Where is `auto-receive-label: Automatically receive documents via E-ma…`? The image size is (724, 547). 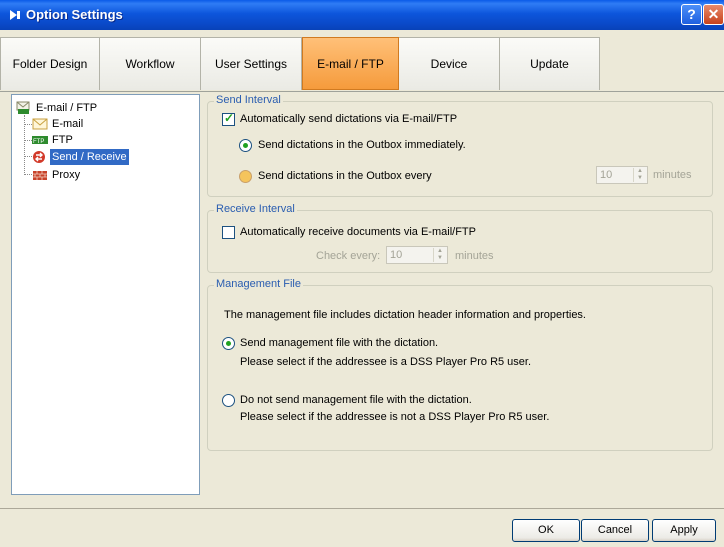 auto-receive-label: Automatically receive documents via E-ma… is located at coordinates (358, 232).